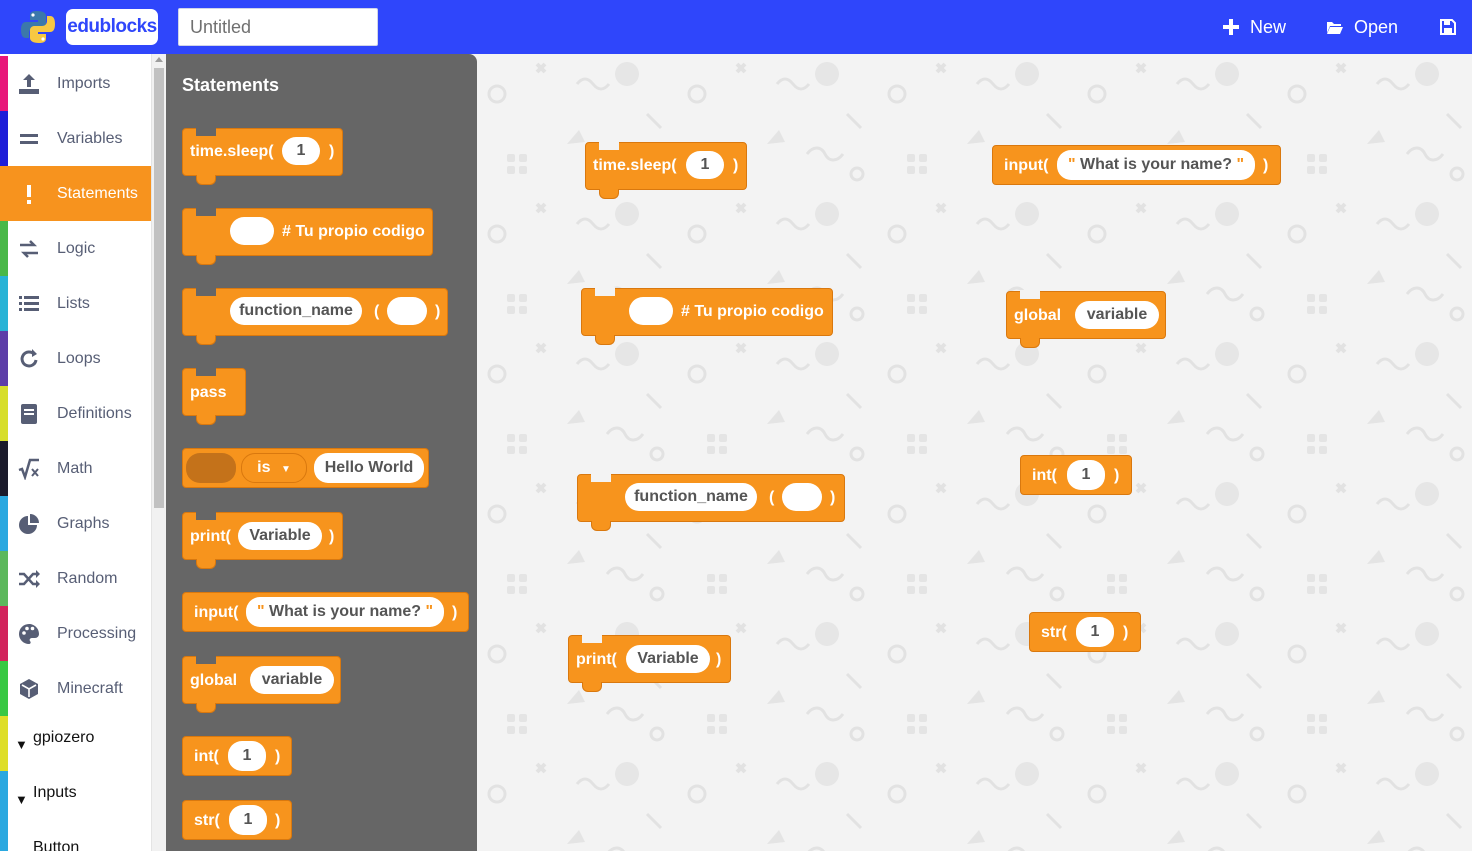 The width and height of the screenshot is (1472, 851). Describe the element at coordinates (29, 524) in the screenshot. I see `pie-chart-icon` at that location.